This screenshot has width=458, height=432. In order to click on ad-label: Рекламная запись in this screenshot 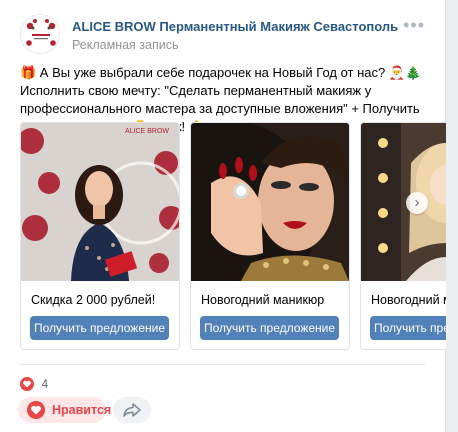, I will do `click(125, 45)`.